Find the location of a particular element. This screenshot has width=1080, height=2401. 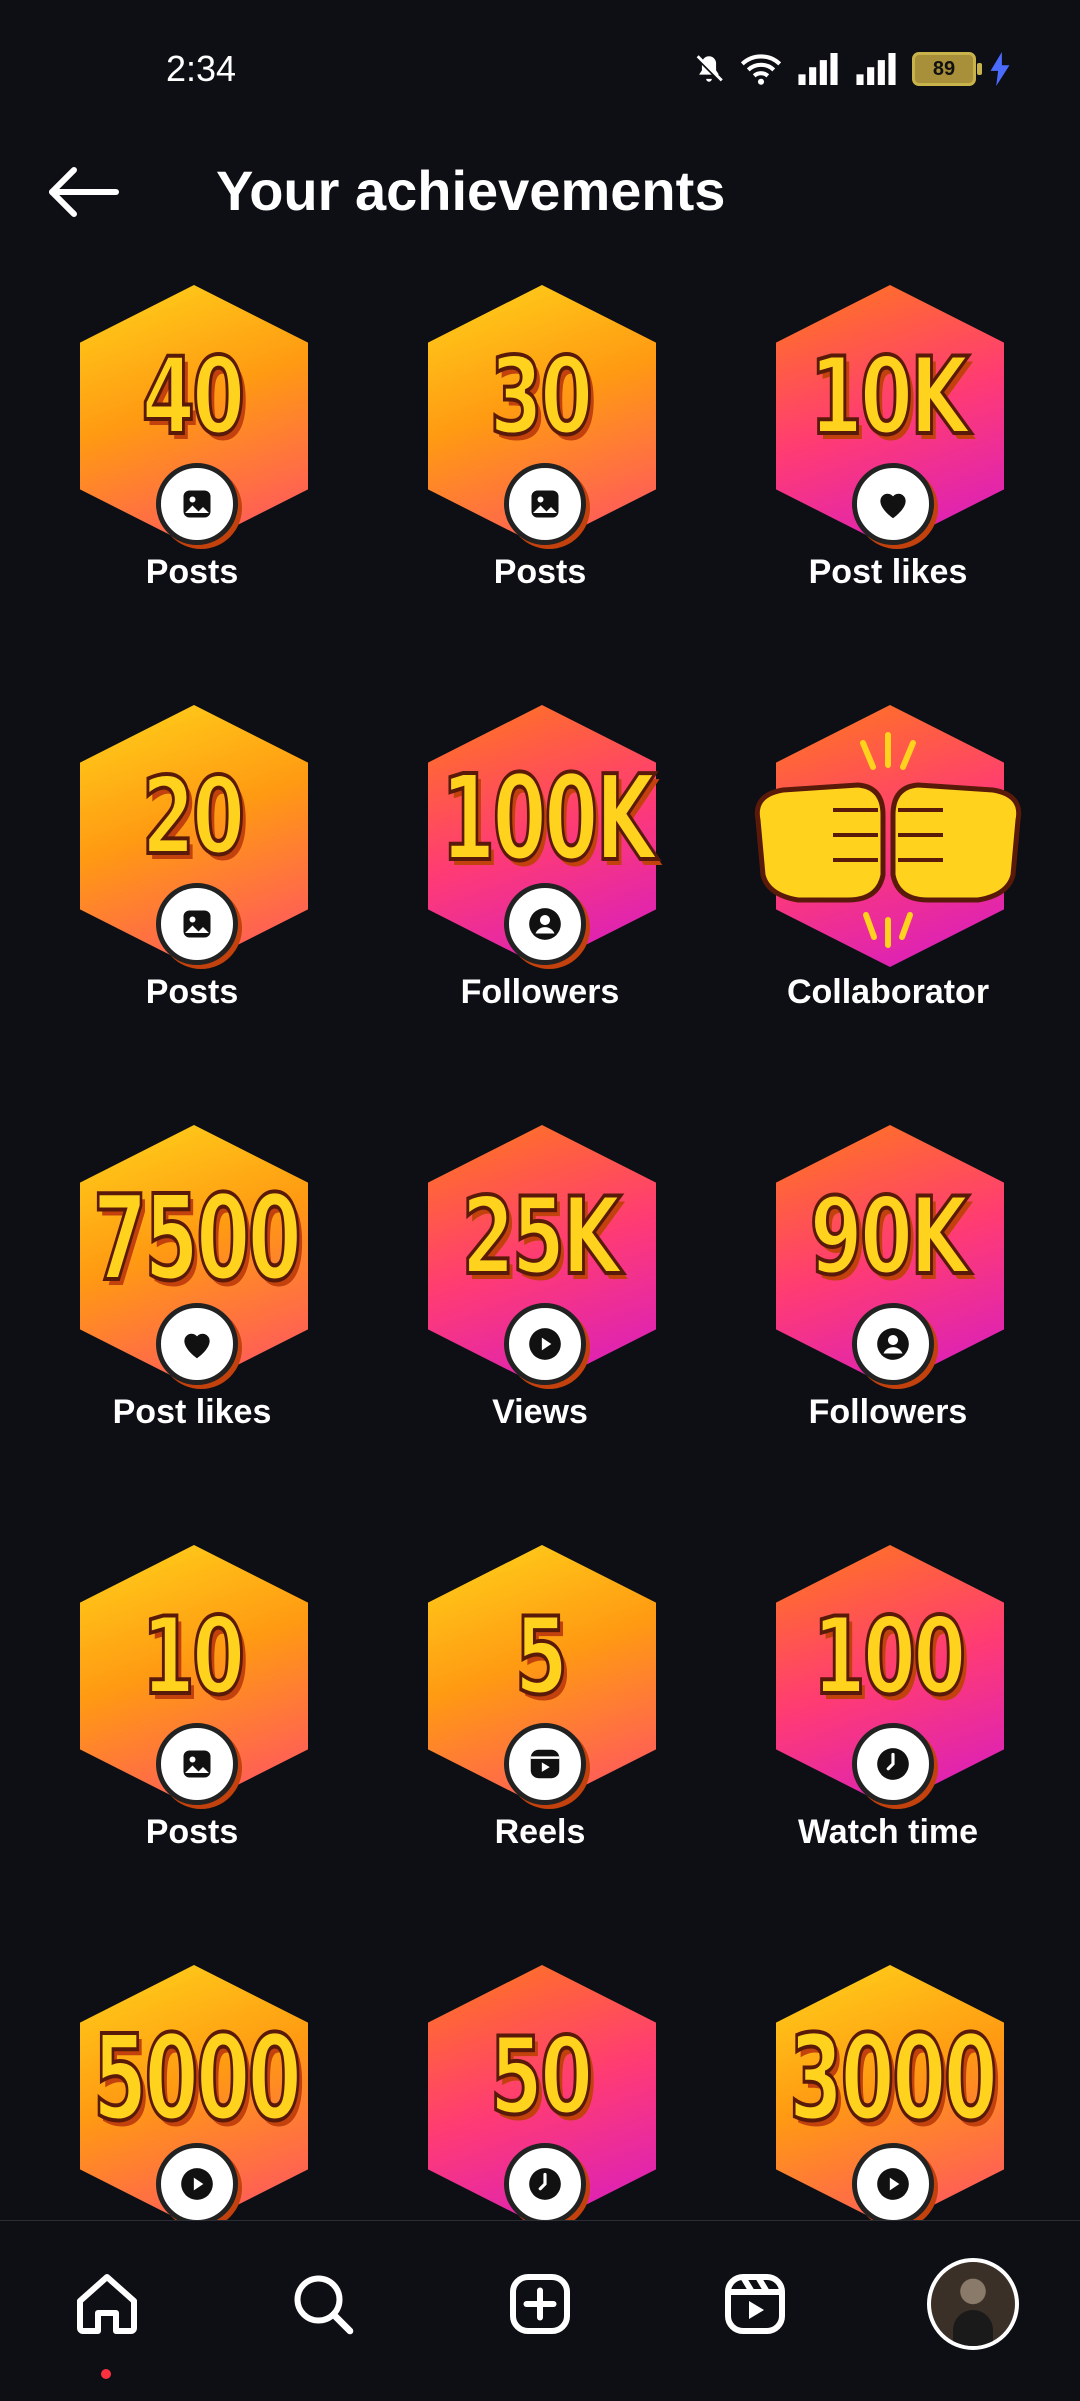

badge-value: 5 is located at coordinates (541, 1656).